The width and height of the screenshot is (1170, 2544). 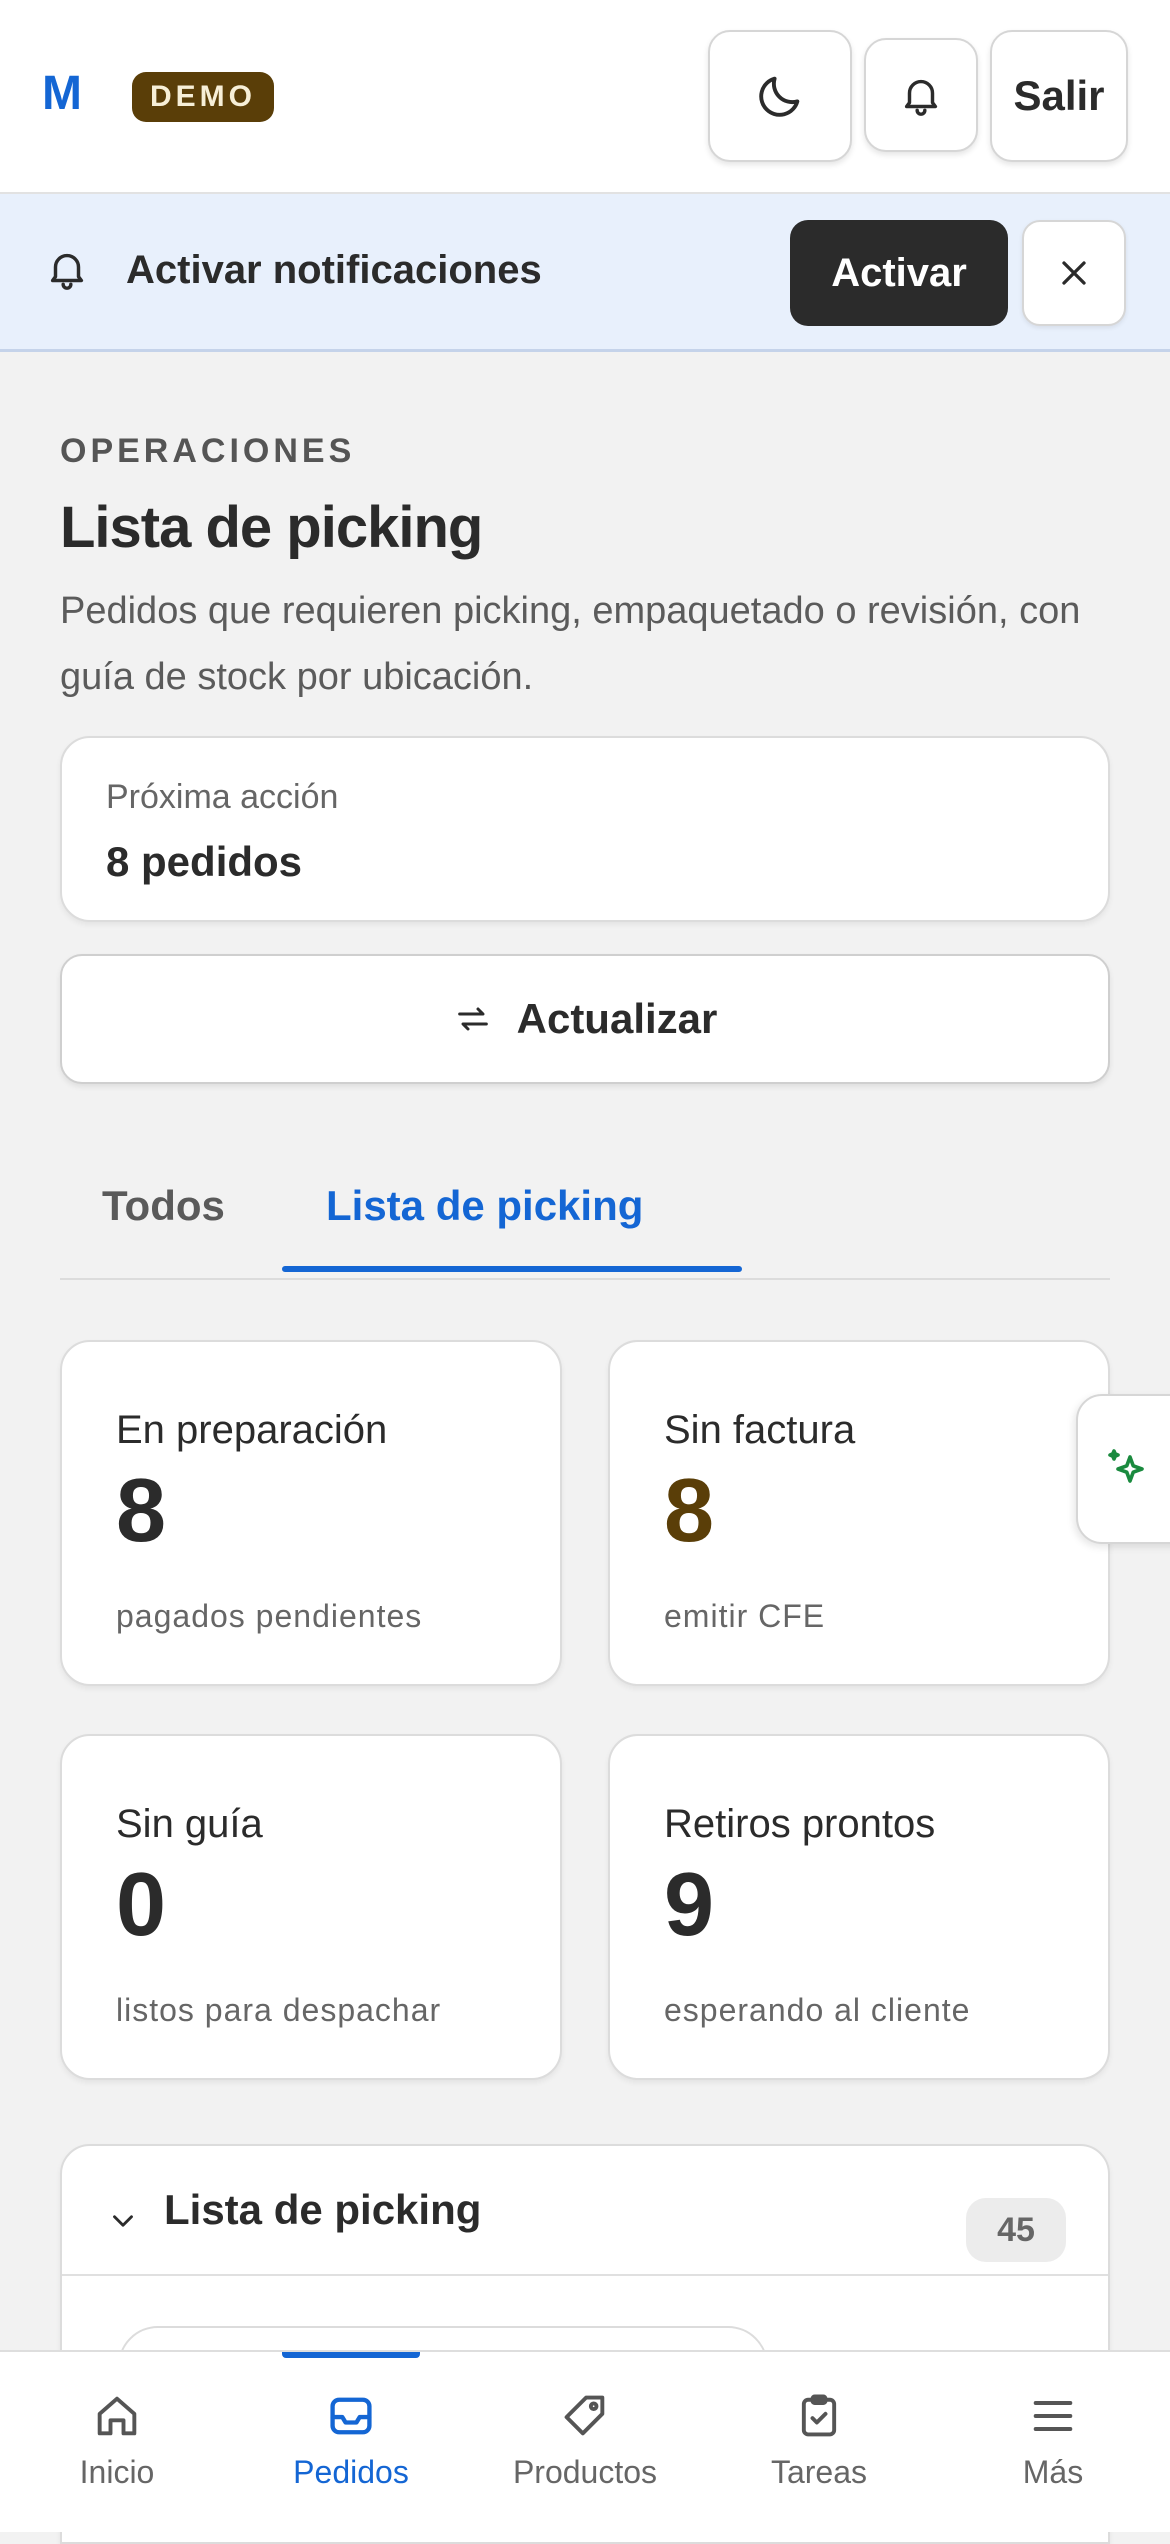 What do you see at coordinates (585, 273) in the screenshot?
I see `notification-banner: Activar notificaciones Activar` at bounding box center [585, 273].